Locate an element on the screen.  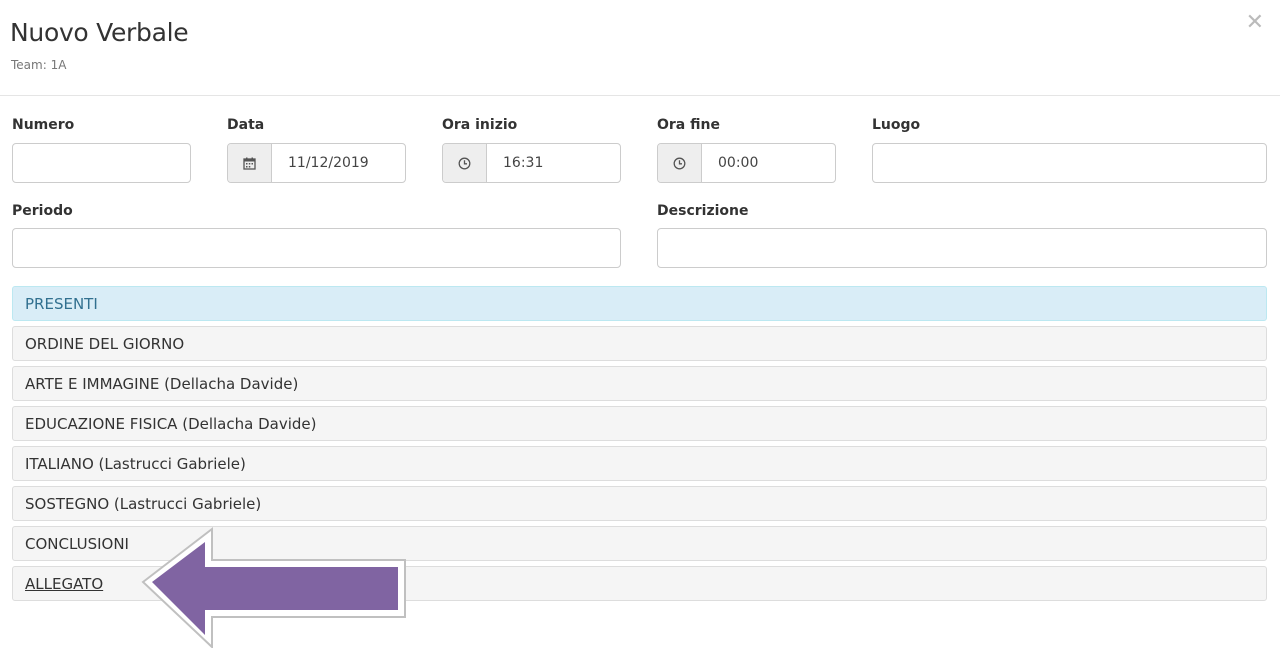
descrizione-field is located at coordinates (962, 248).